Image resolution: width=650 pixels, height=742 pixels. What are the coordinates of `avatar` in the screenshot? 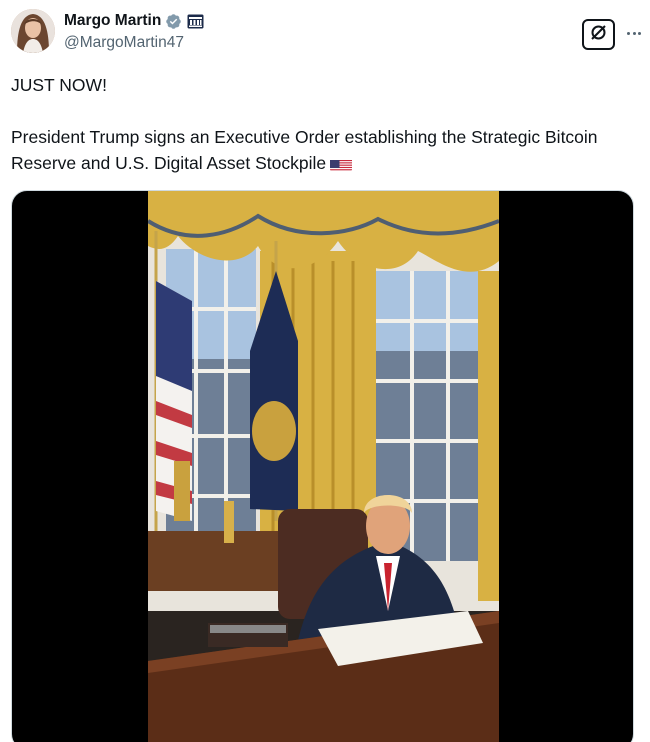 It's located at (33, 31).